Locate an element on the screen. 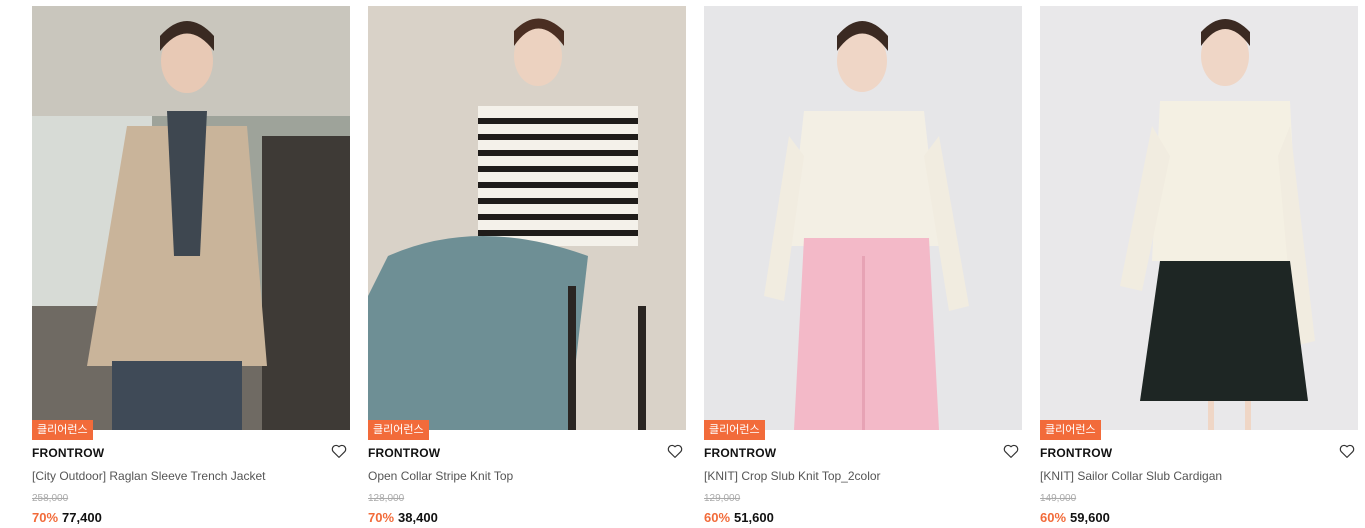  price-row: 70% 38,400 is located at coordinates (403, 517).